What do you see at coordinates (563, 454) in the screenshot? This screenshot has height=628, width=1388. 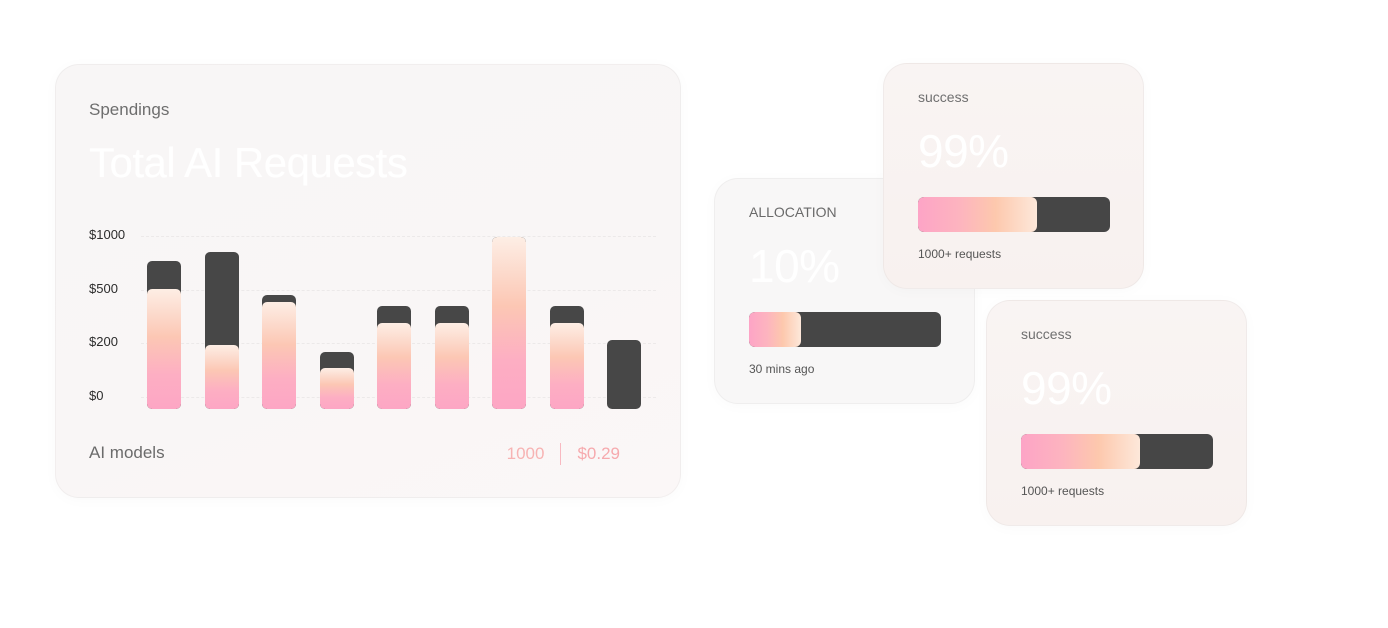 I see `spendings-stats: 1000 $0.29` at bounding box center [563, 454].